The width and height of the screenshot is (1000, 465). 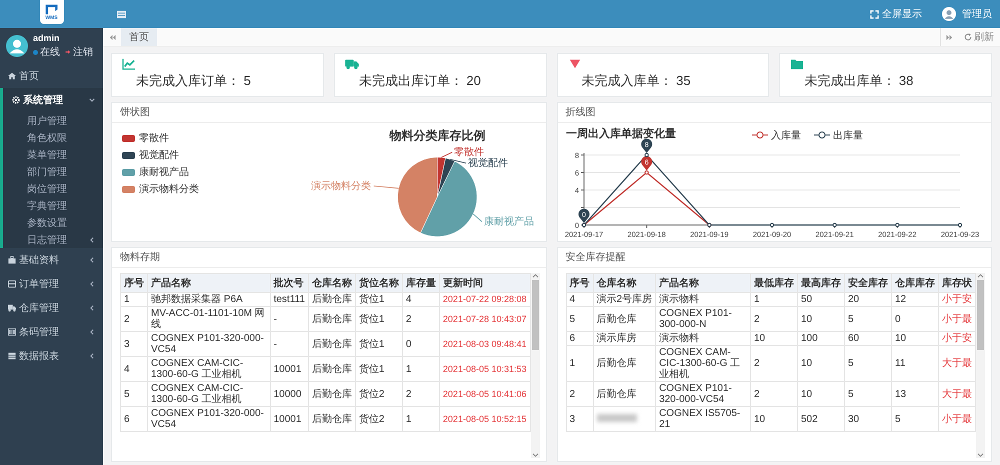 What do you see at coordinates (53, 137) in the screenshot?
I see `submenu-item: 角色权限` at bounding box center [53, 137].